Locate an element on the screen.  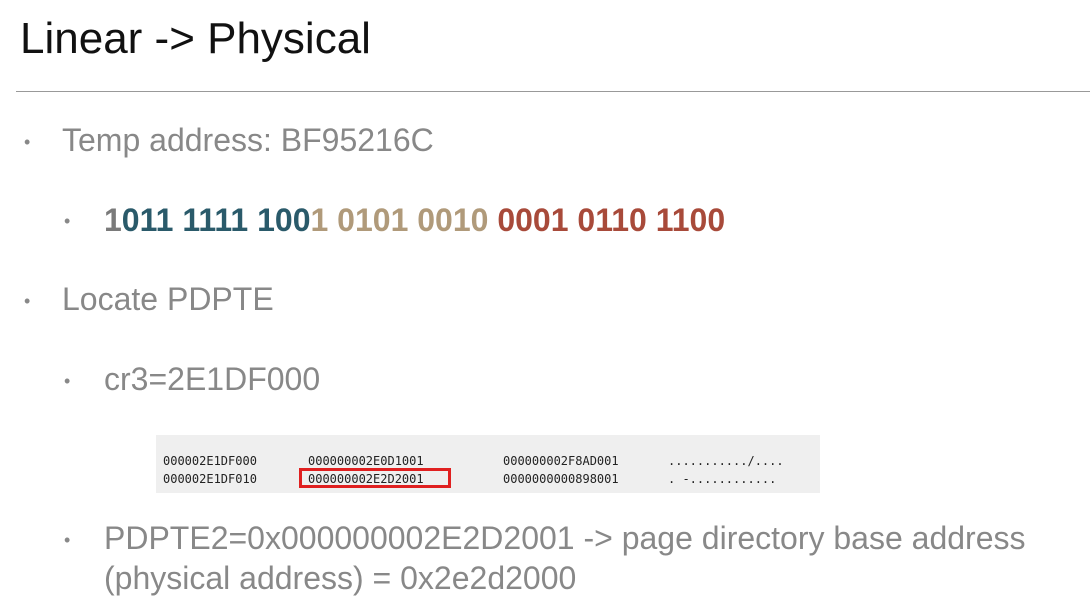
binary-part-4: 0001 0110 1100 is located at coordinates (611, 220).